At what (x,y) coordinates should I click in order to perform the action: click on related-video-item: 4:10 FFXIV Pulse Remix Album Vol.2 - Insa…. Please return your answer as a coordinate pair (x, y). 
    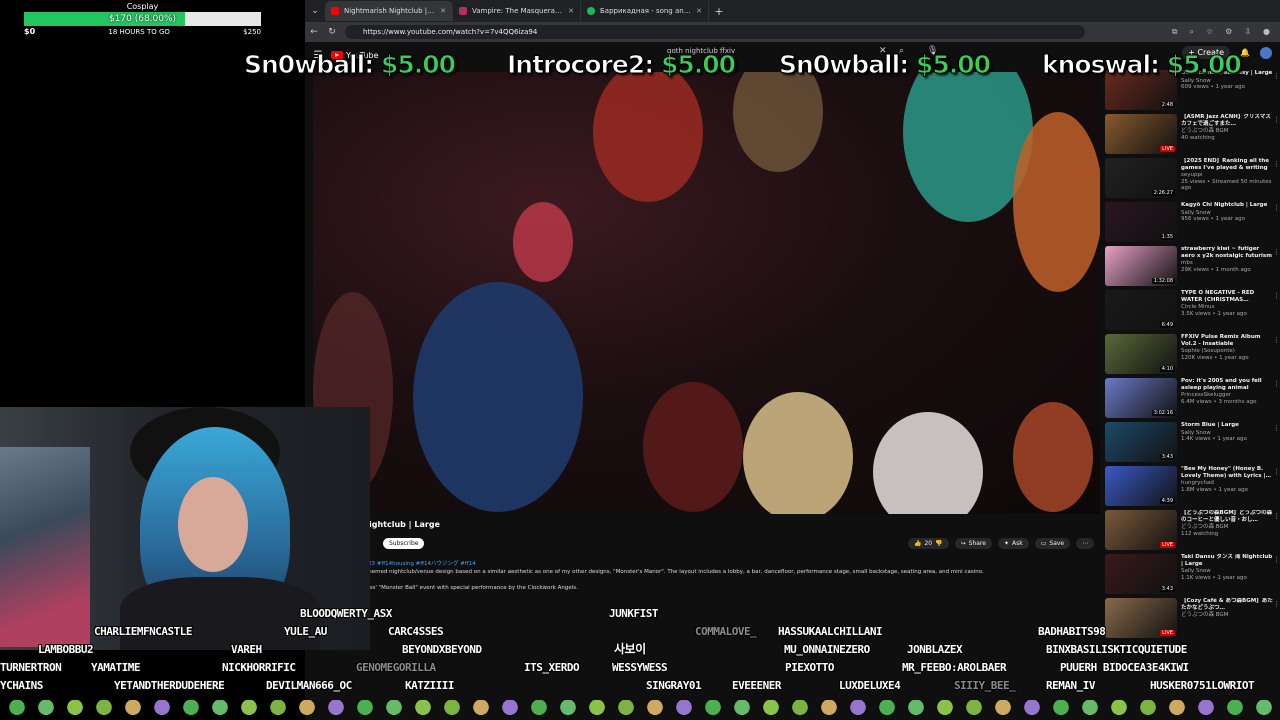
    Looking at the image, I should click on (1192, 356).